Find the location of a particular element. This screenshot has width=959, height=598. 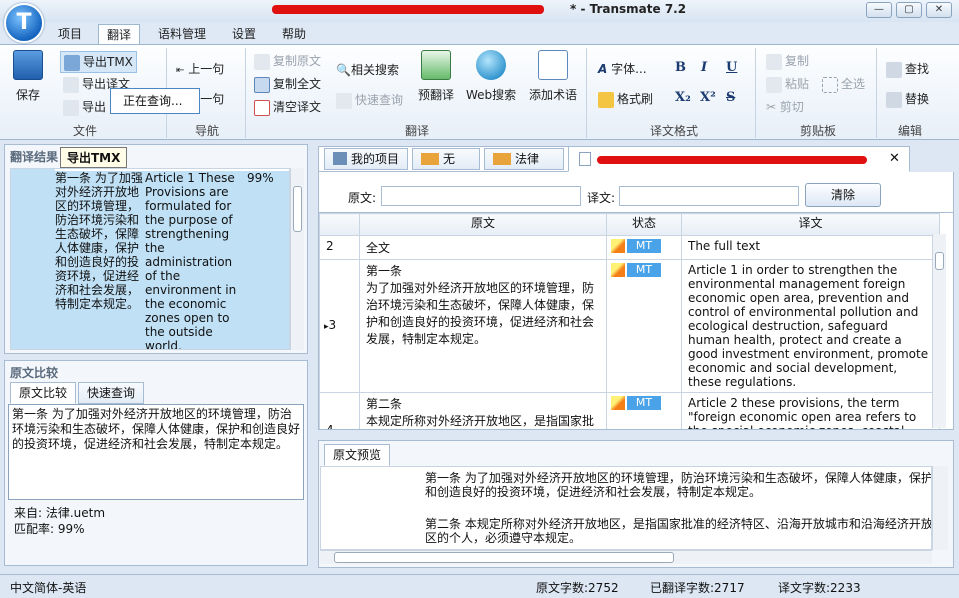

bold-button: B is located at coordinates (680, 67).